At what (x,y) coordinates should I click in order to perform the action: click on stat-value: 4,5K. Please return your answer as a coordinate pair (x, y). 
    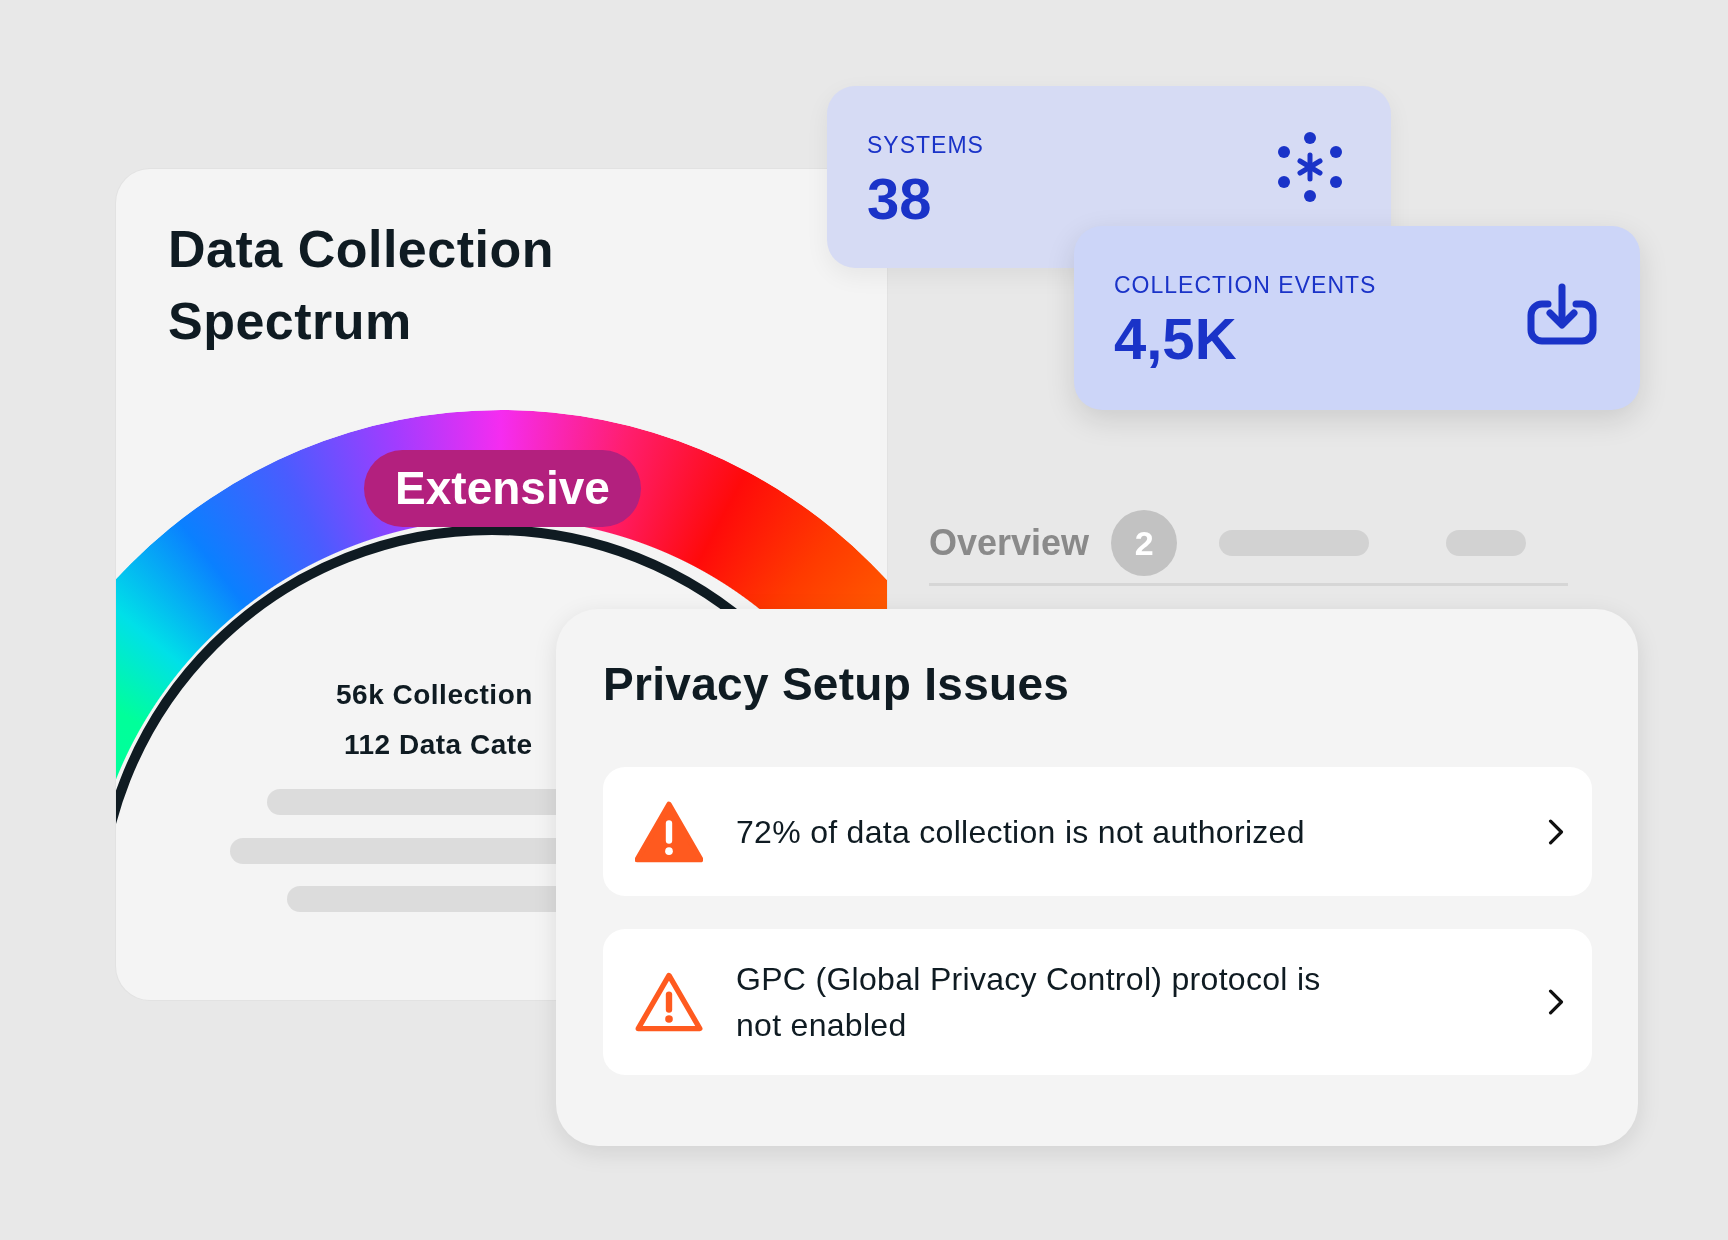
    Looking at the image, I should click on (1176, 338).